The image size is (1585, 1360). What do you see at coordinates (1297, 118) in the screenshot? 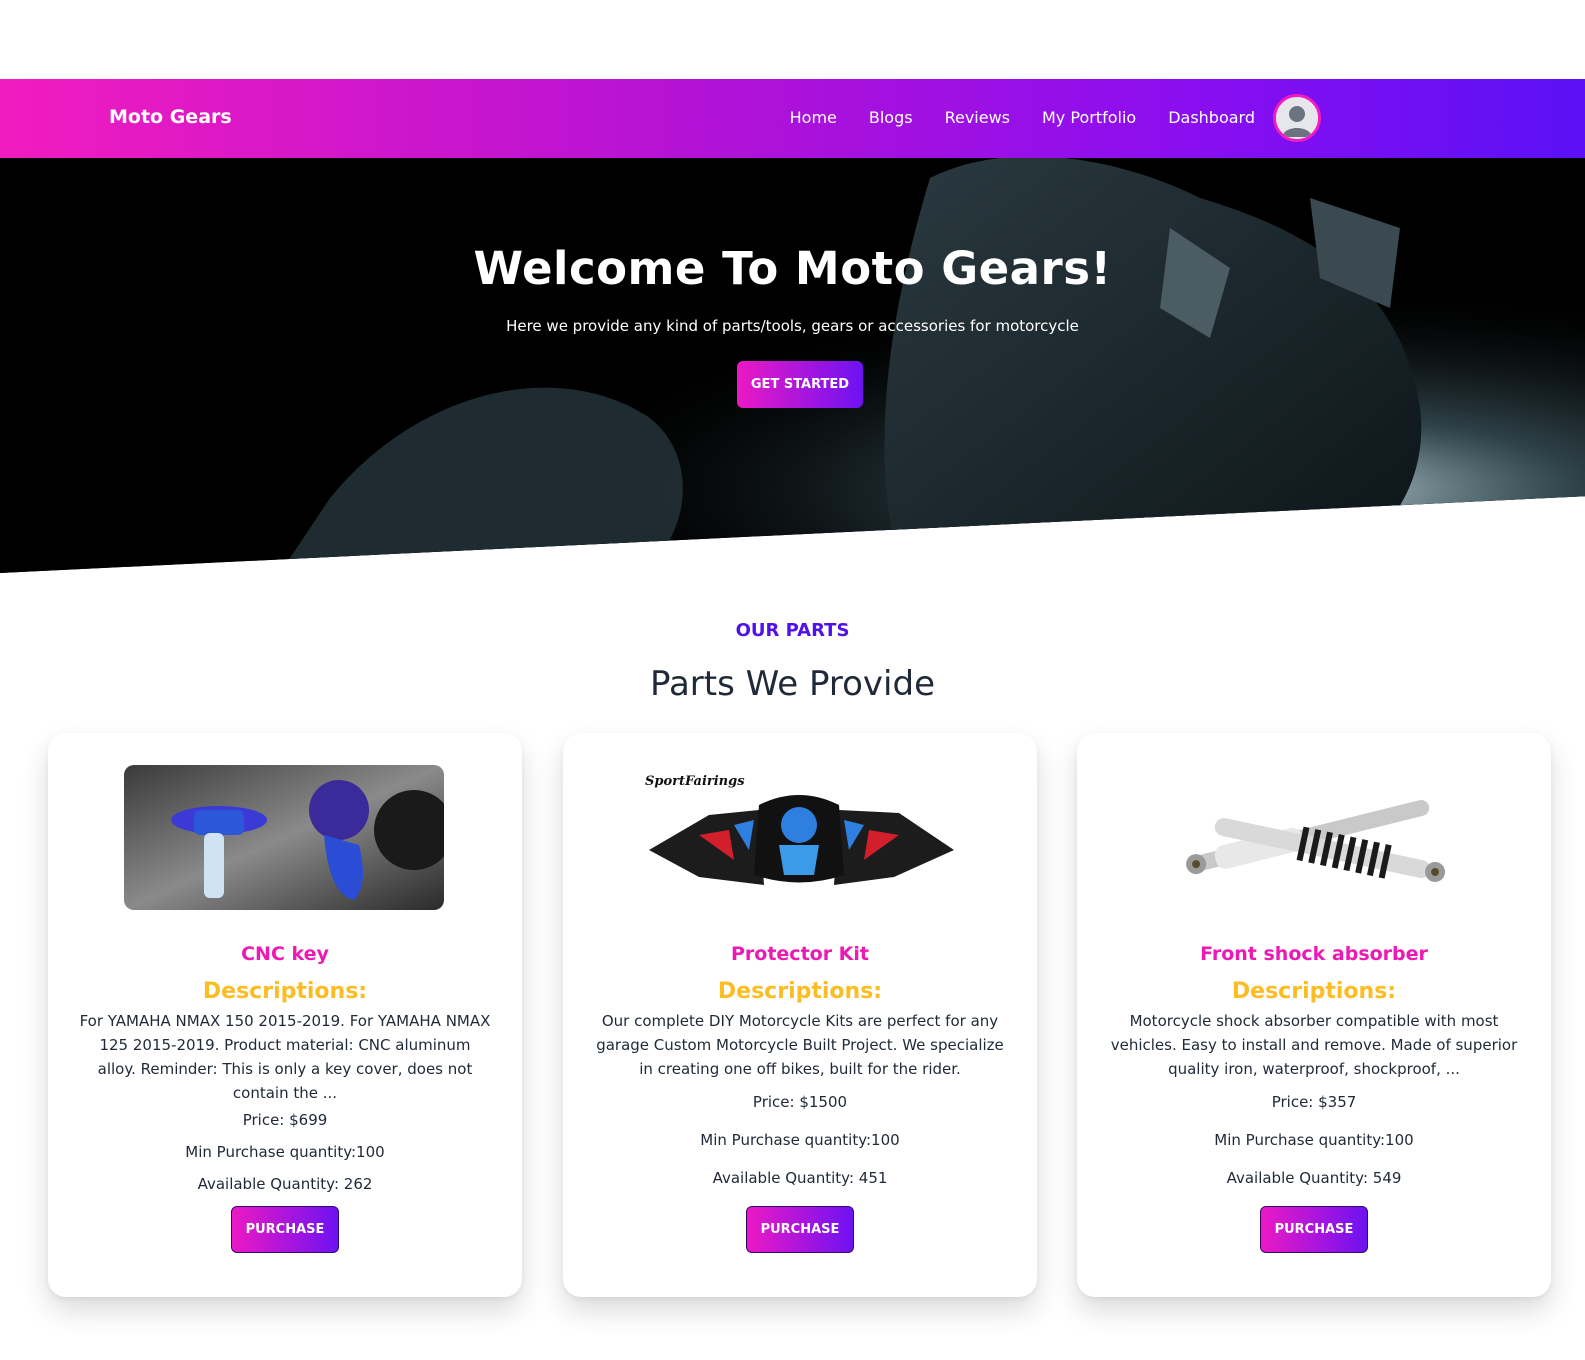
I see `user-avatar-icon` at bounding box center [1297, 118].